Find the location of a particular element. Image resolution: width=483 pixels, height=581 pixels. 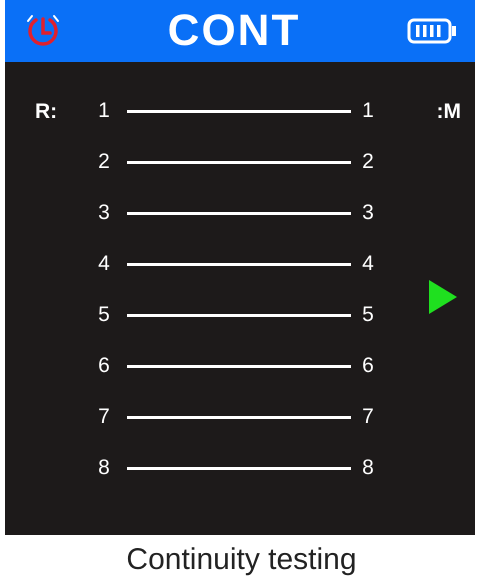

battery-icon is located at coordinates (432, 31).